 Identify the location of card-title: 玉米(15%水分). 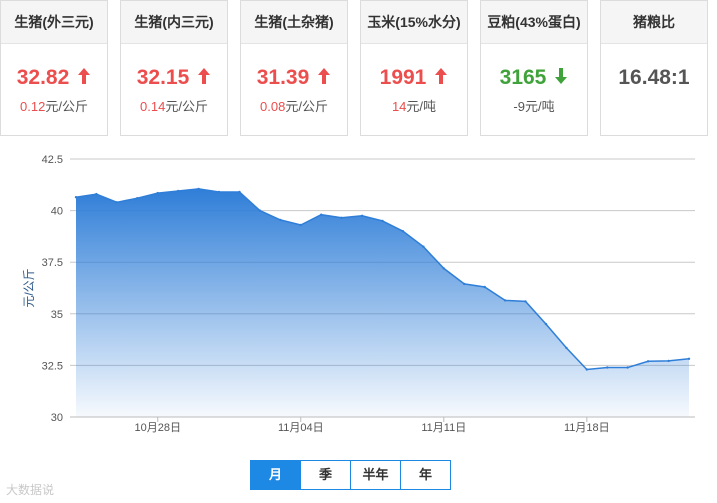
(414, 22).